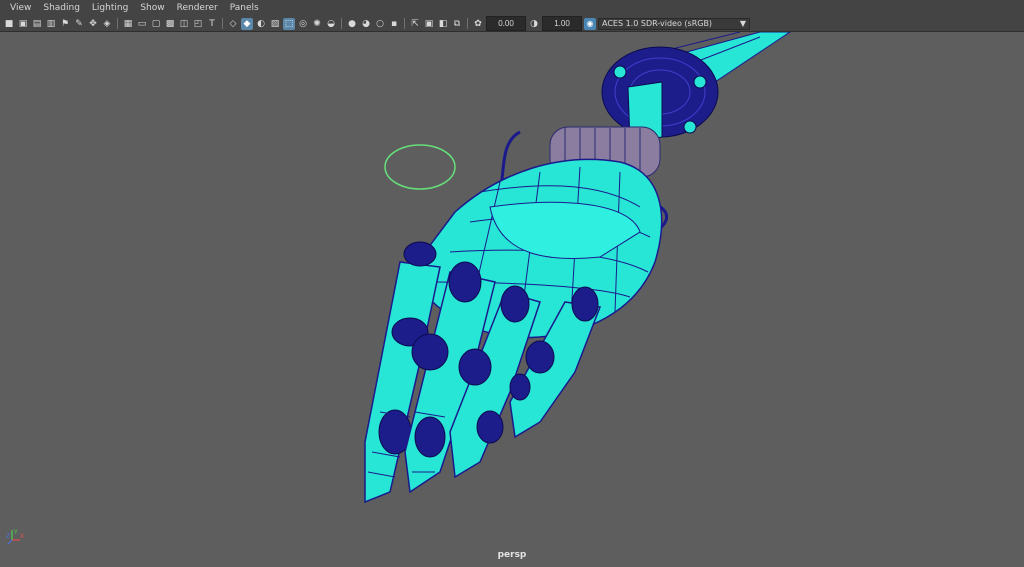  Describe the element at coordinates (65, 24) in the screenshot. I see `bookmark-flag-icon: ⚑` at that location.